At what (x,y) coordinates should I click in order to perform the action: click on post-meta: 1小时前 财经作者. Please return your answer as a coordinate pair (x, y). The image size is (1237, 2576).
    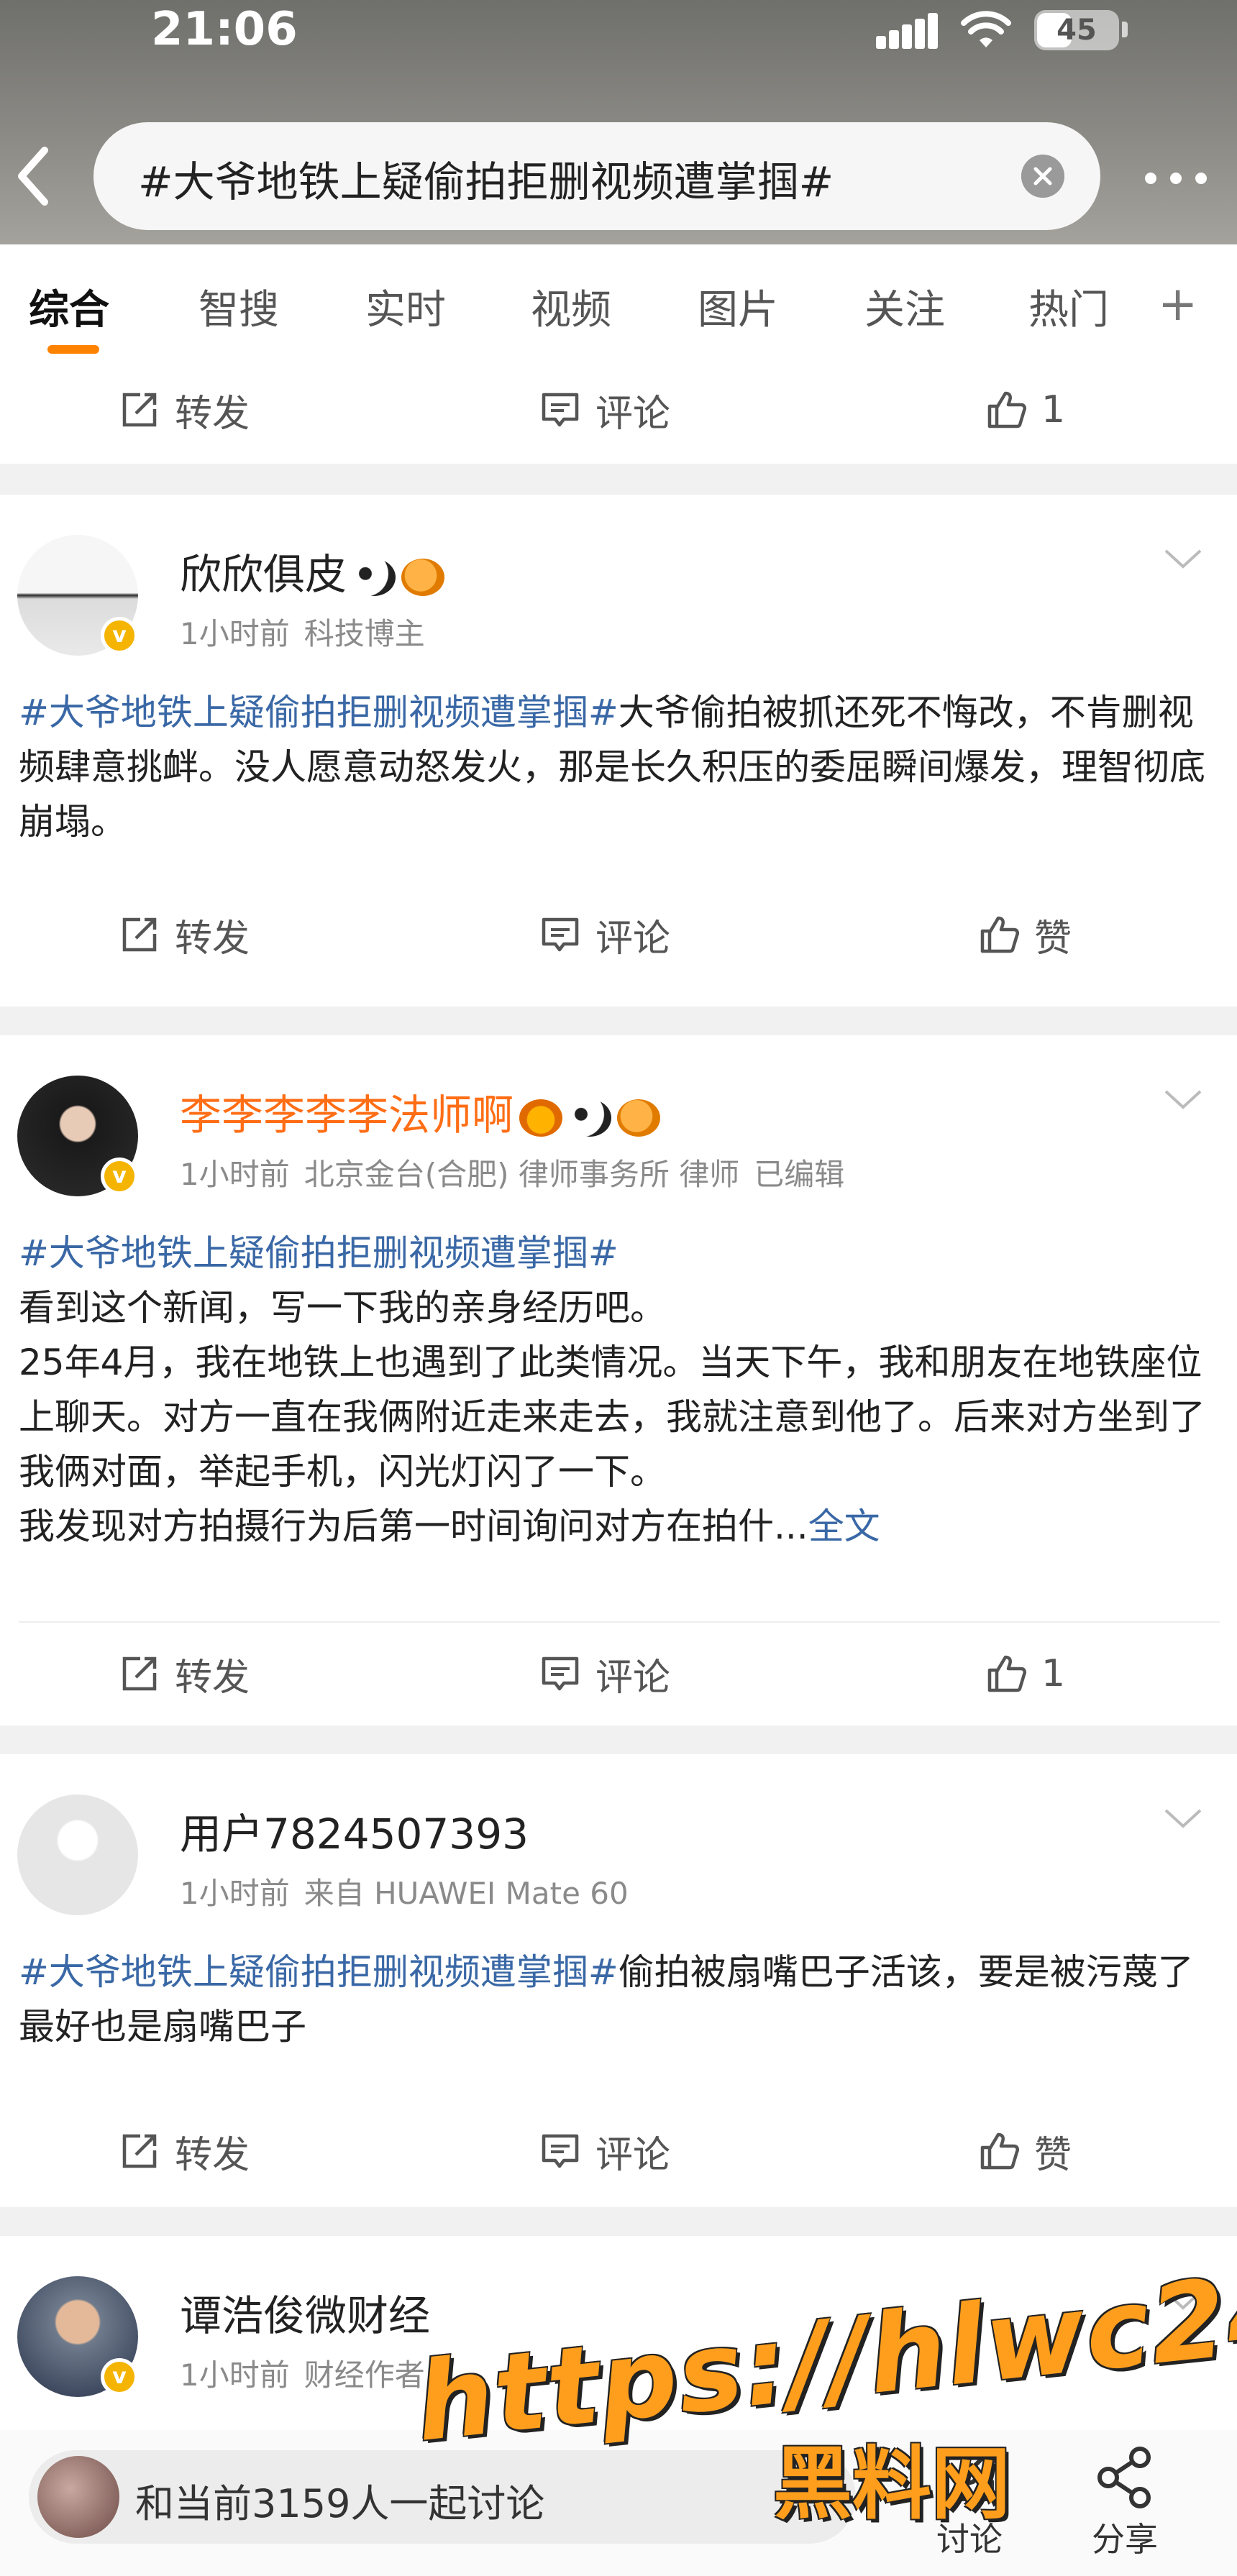
    Looking at the image, I should click on (309, 2373).